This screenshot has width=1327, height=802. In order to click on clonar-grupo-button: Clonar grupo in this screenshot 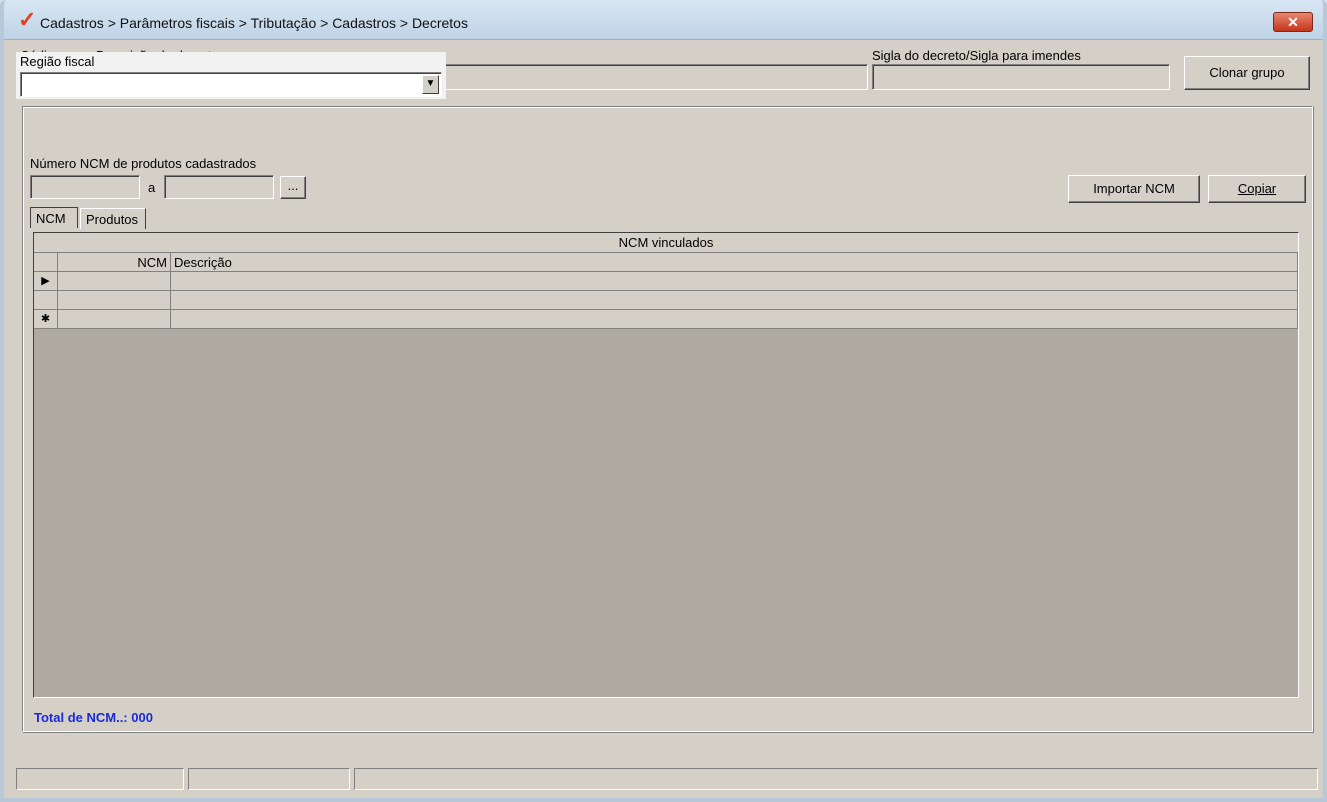, I will do `click(1247, 73)`.